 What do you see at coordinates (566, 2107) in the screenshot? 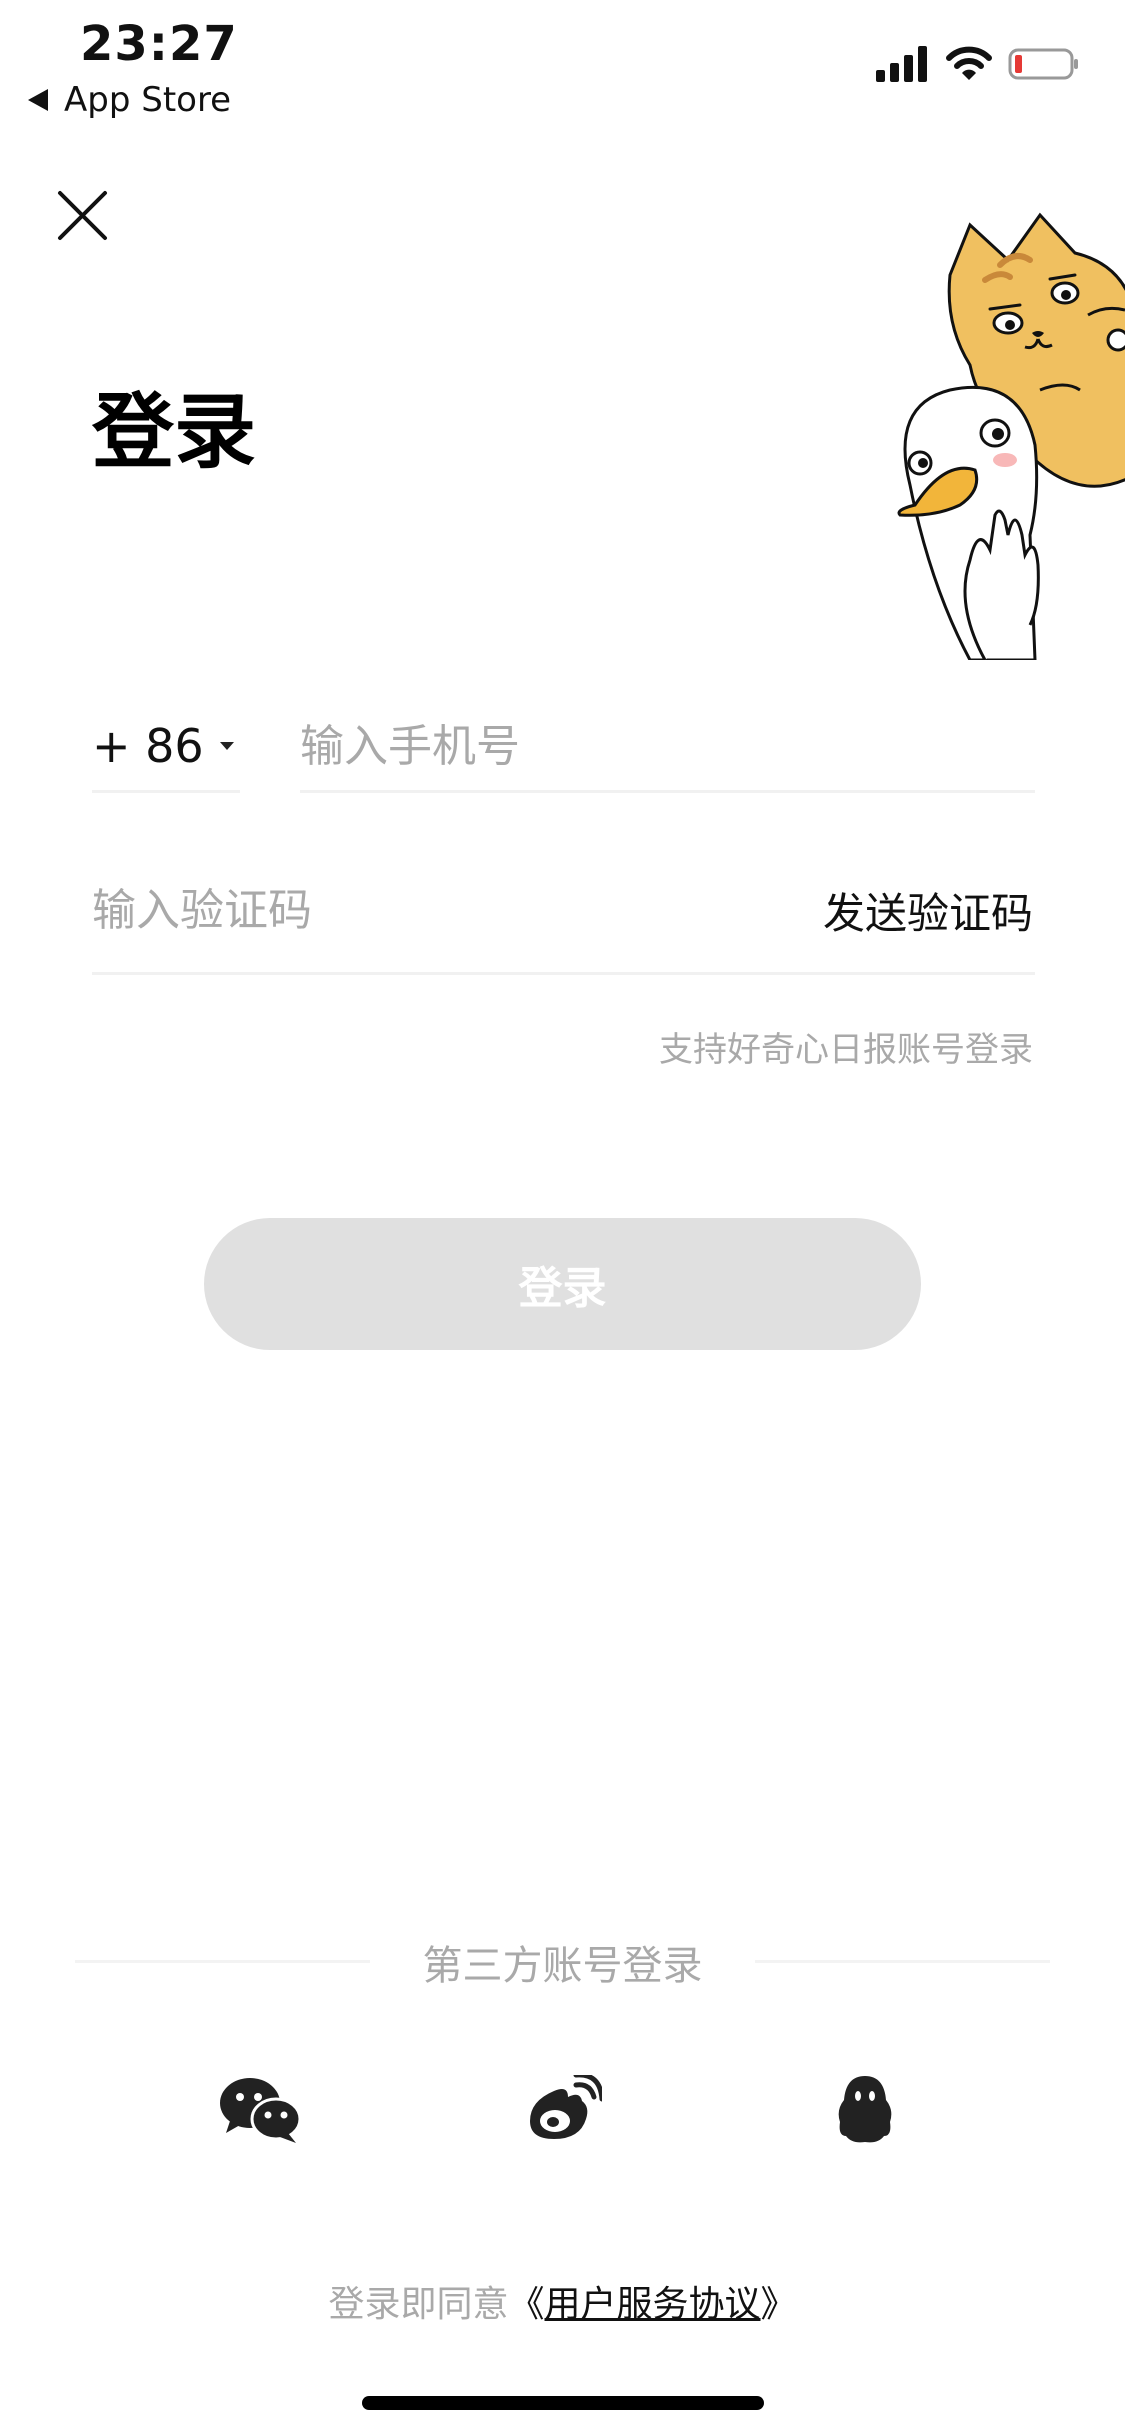
I see `weibo-icon` at bounding box center [566, 2107].